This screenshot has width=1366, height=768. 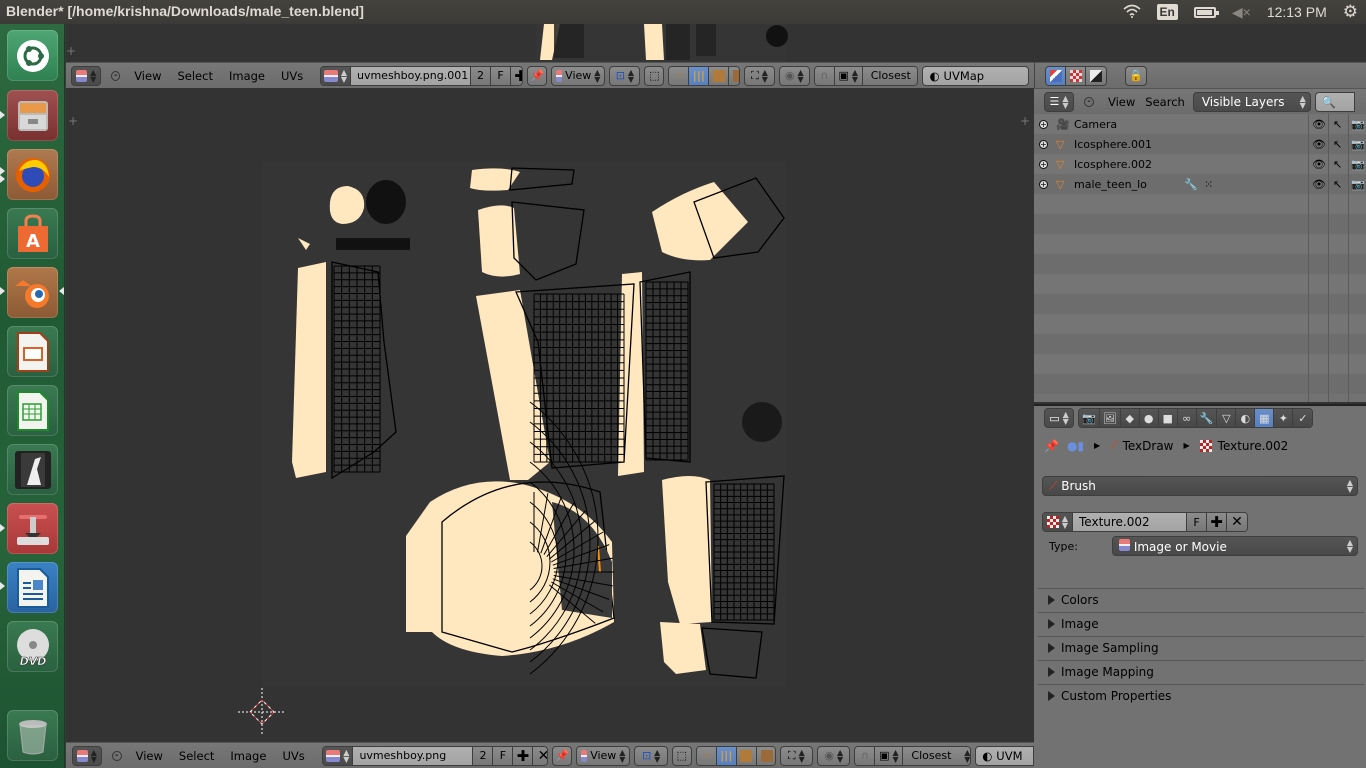 I want to click on properties-editor-type-selector: ▭ ▲ ▼, so click(x=1059, y=418).